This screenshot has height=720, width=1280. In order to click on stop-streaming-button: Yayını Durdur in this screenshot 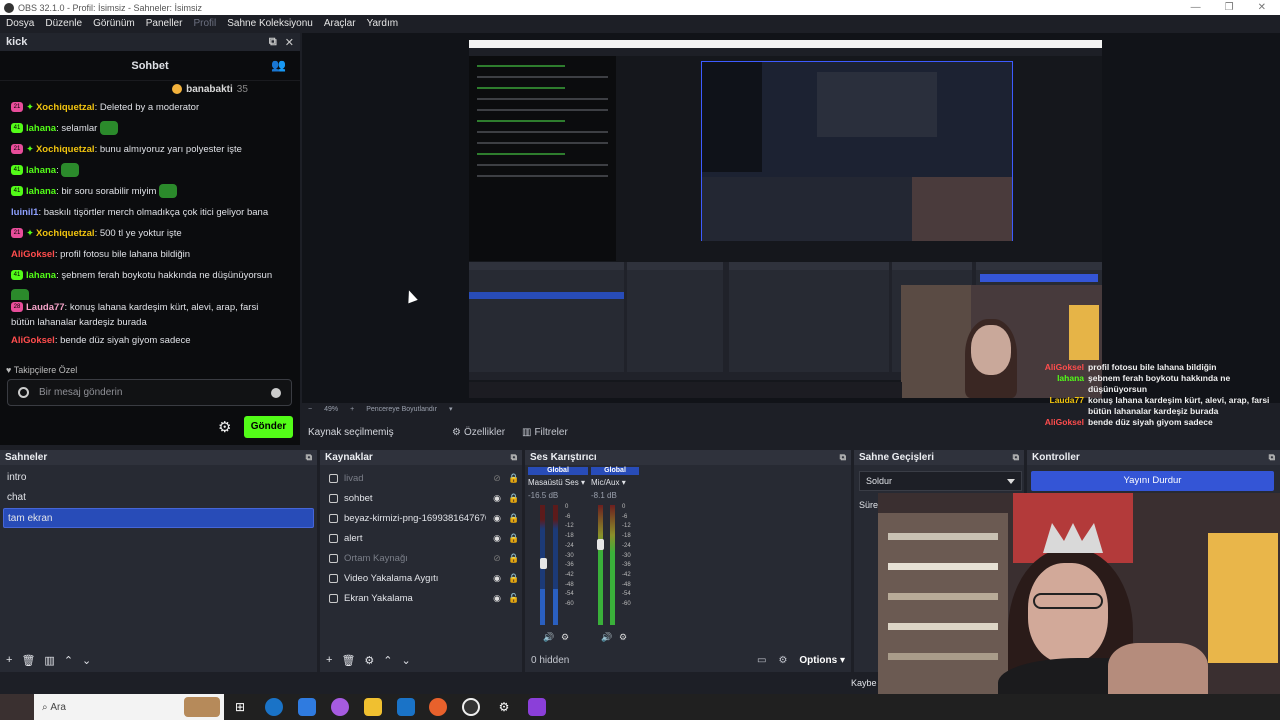, I will do `click(1152, 481)`.